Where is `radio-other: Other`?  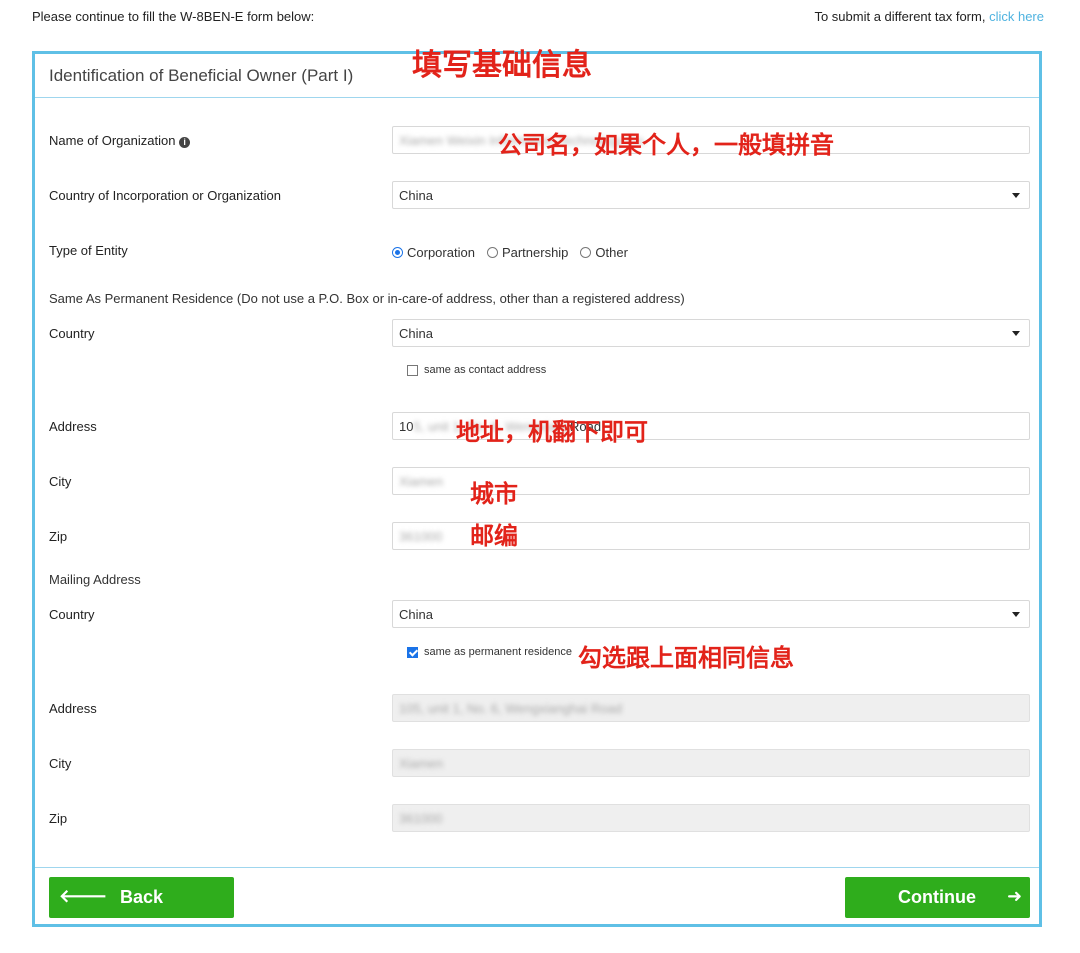
radio-other: Other is located at coordinates (604, 252).